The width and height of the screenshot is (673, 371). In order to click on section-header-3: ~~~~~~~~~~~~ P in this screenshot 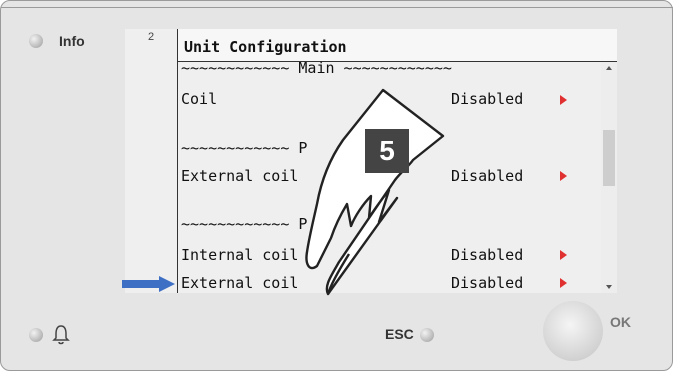, I will do `click(244, 224)`.